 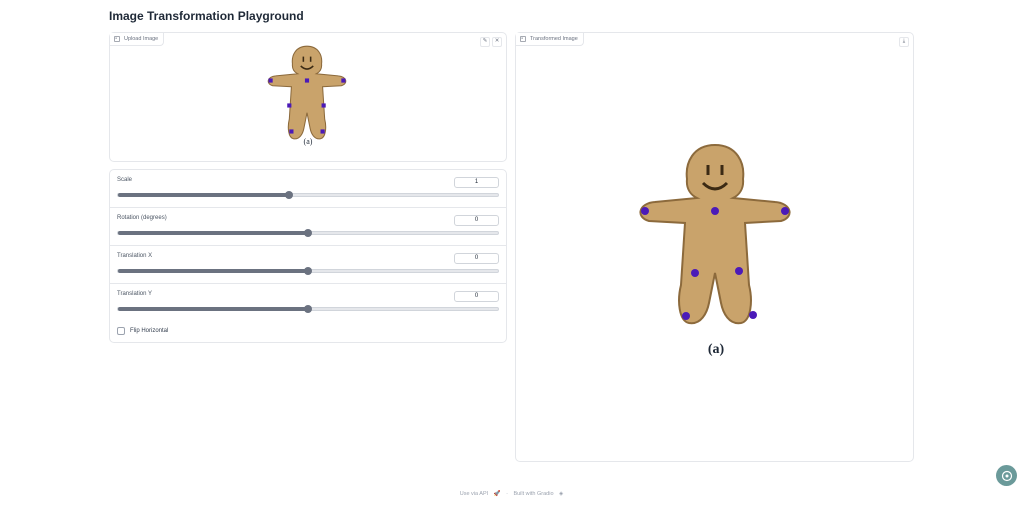 What do you see at coordinates (308, 189) in the screenshot?
I see `scale-control: Scale 1` at bounding box center [308, 189].